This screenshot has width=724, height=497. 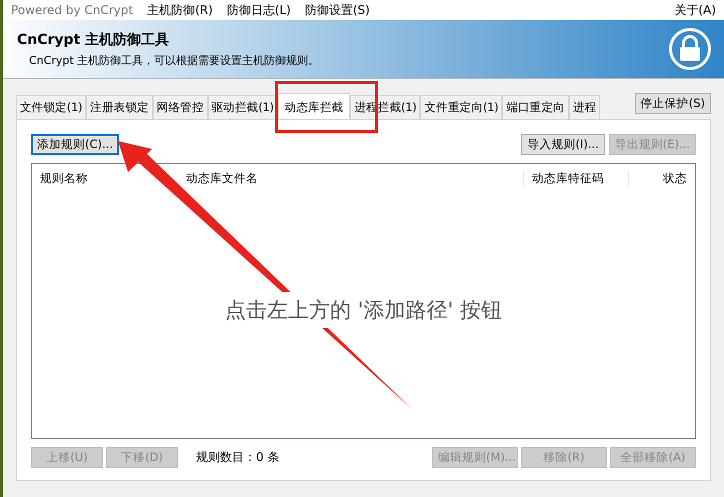 I want to click on tab: 注册表锁定, so click(x=119, y=107).